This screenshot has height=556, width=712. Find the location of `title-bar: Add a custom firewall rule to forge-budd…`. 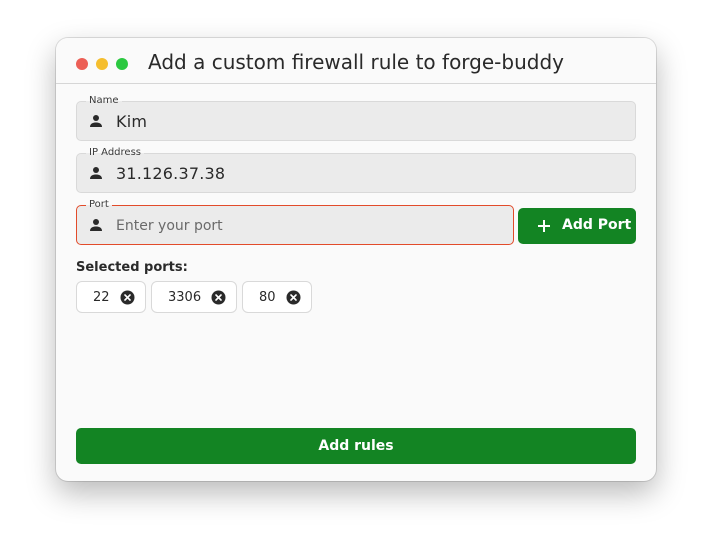

title-bar: Add a custom firewall rule to forge-budd… is located at coordinates (356, 61).